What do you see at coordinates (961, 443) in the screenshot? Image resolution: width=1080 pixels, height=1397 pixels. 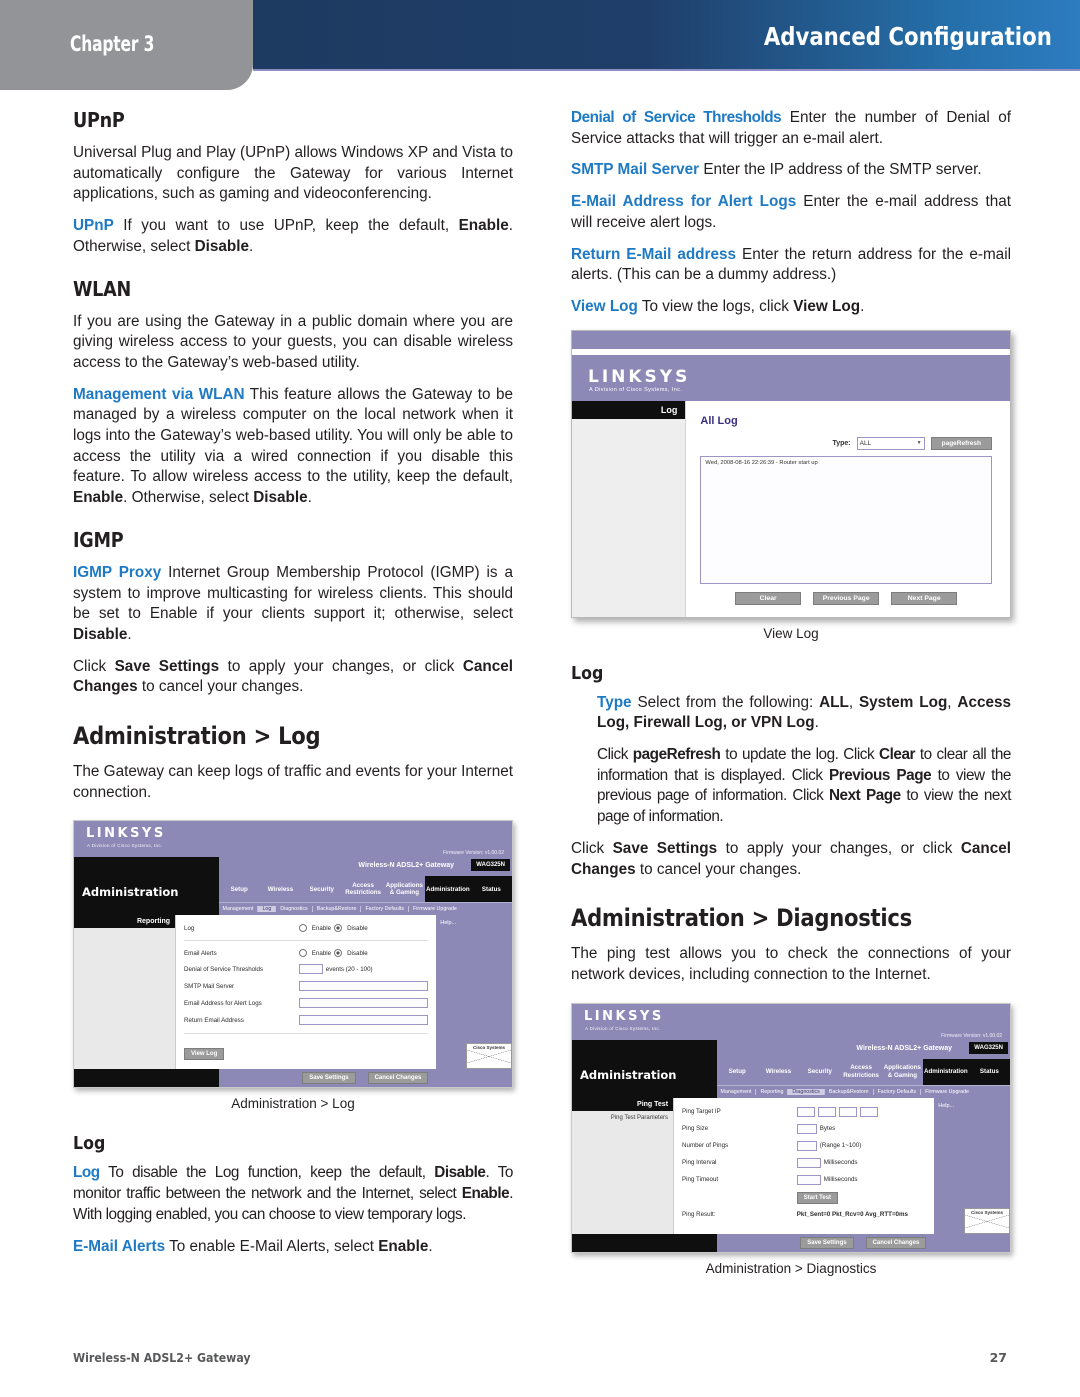 I see `button-page-refresh: pageRefresh` at bounding box center [961, 443].